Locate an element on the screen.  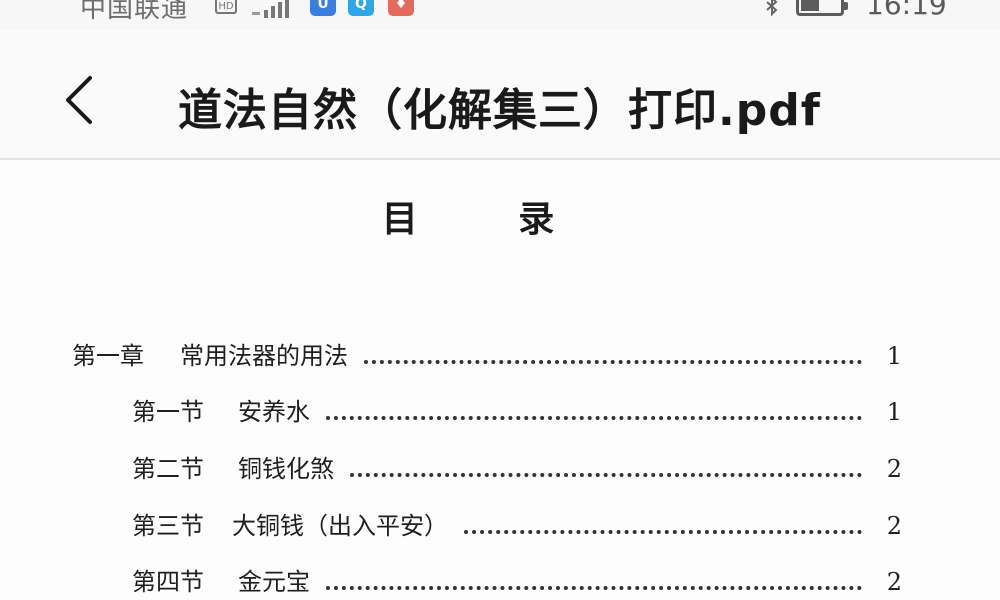
toc-entry-label: 第一章 is located at coordinates (108, 356).